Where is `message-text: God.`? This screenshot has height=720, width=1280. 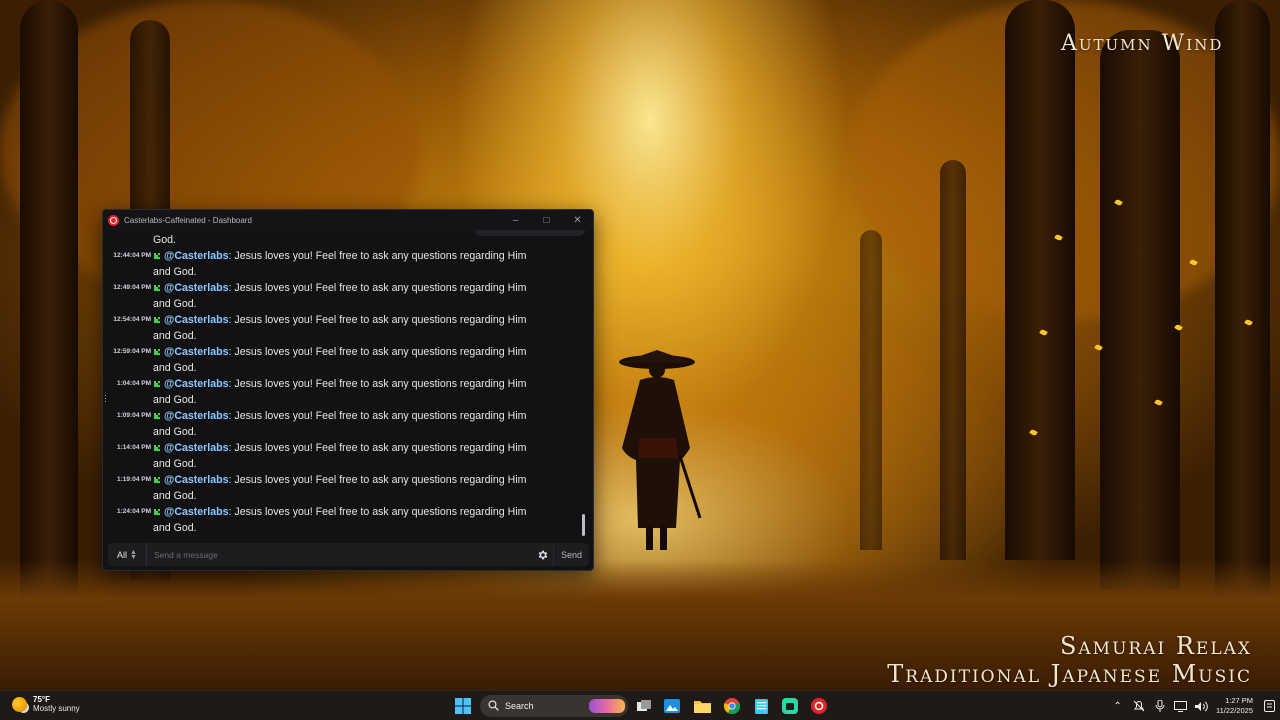 message-text: God. is located at coordinates (164, 240).